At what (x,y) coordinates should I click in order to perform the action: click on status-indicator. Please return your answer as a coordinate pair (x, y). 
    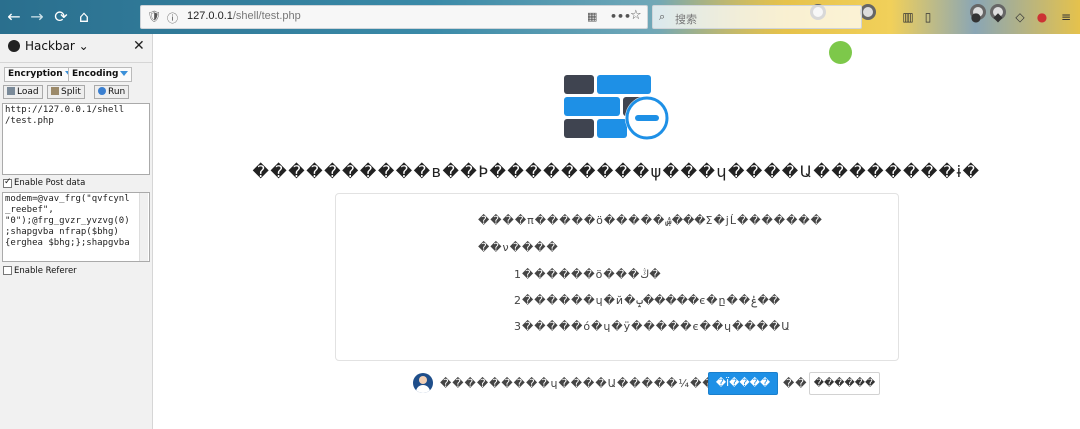
    Looking at the image, I should click on (840, 52).